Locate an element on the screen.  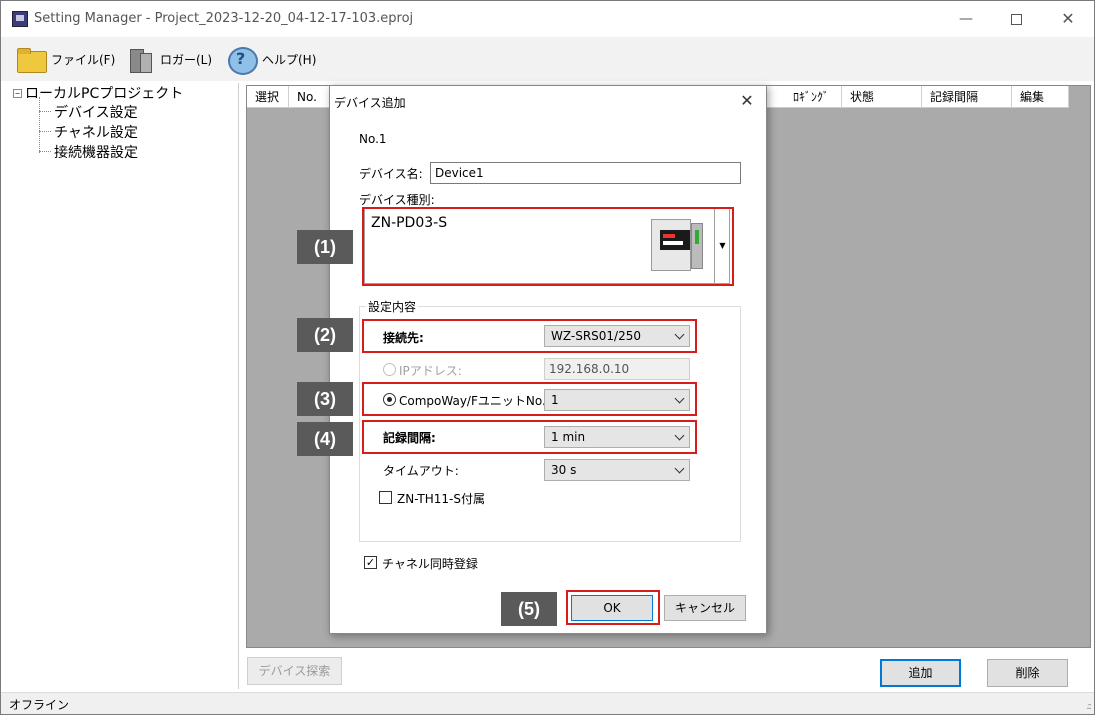
menu-logger-label: ロガー(L) is located at coordinates (186, 59).